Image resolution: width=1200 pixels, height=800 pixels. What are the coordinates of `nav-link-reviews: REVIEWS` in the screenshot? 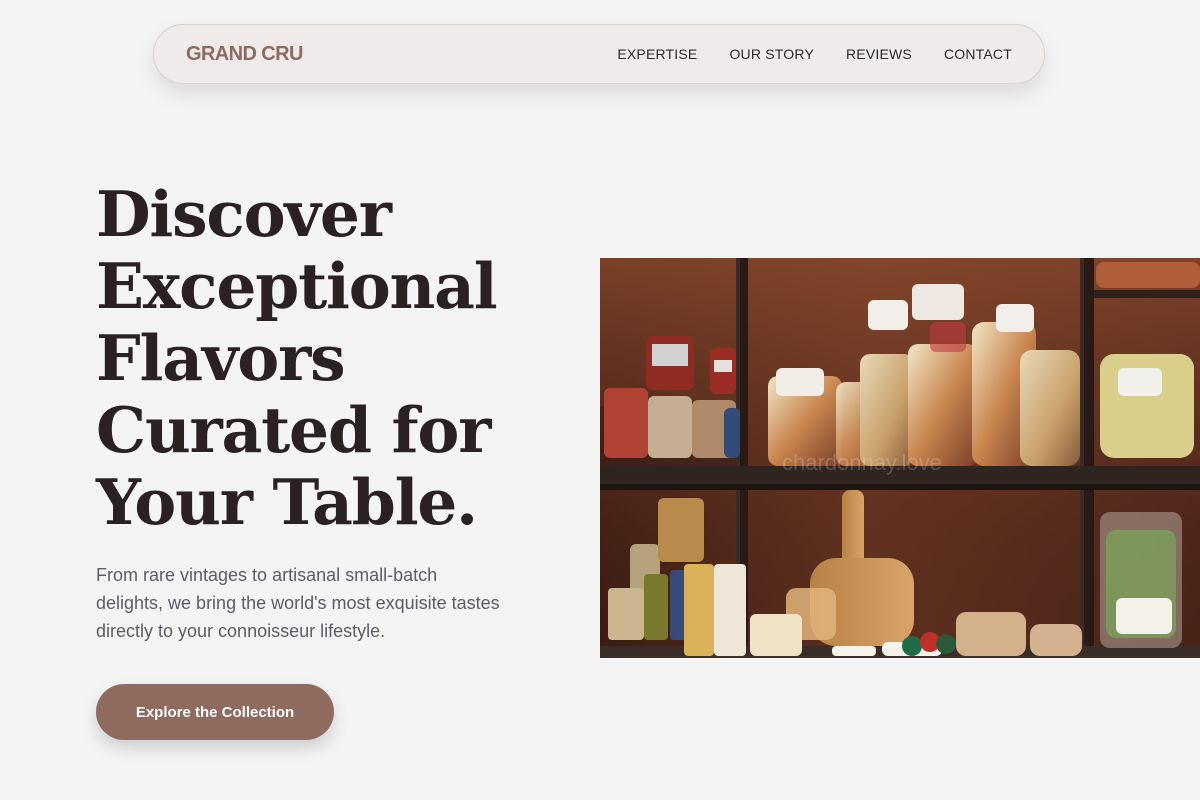 It's located at (879, 54).